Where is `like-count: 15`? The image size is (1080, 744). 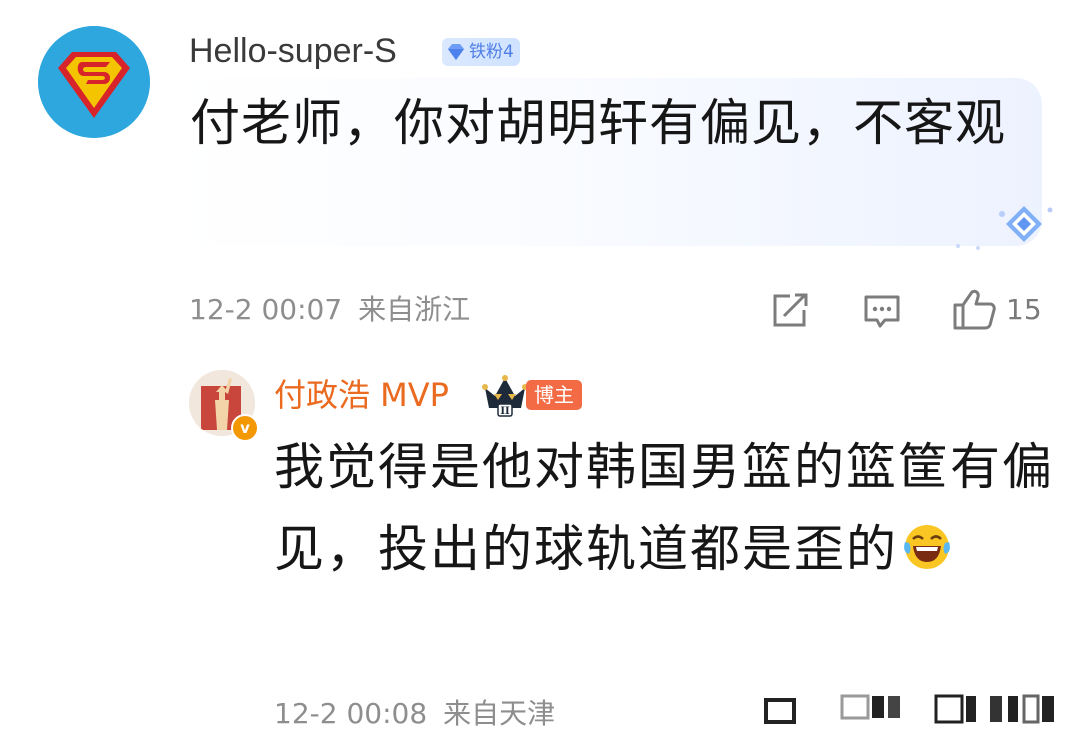 like-count: 15 is located at coordinates (1024, 309).